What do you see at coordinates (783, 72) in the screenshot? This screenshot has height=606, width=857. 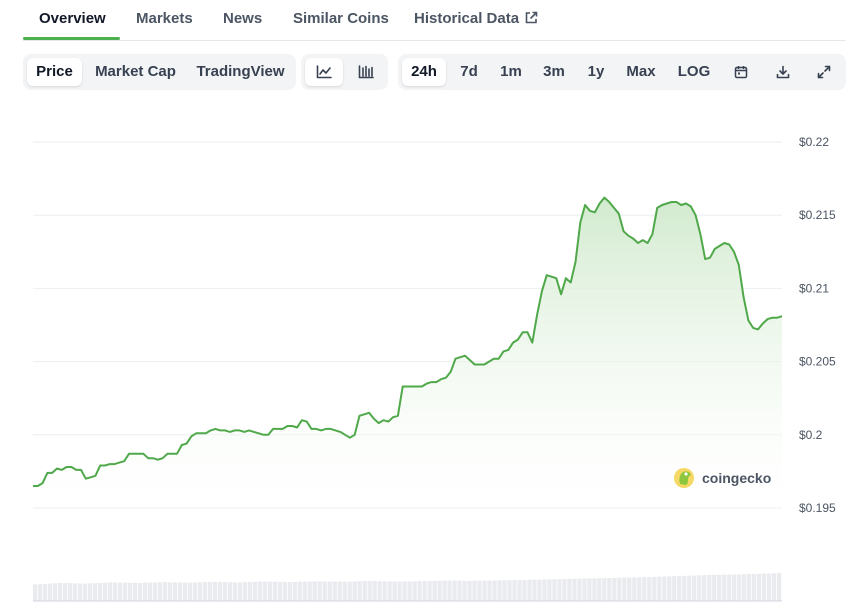 I see `download-button` at bounding box center [783, 72].